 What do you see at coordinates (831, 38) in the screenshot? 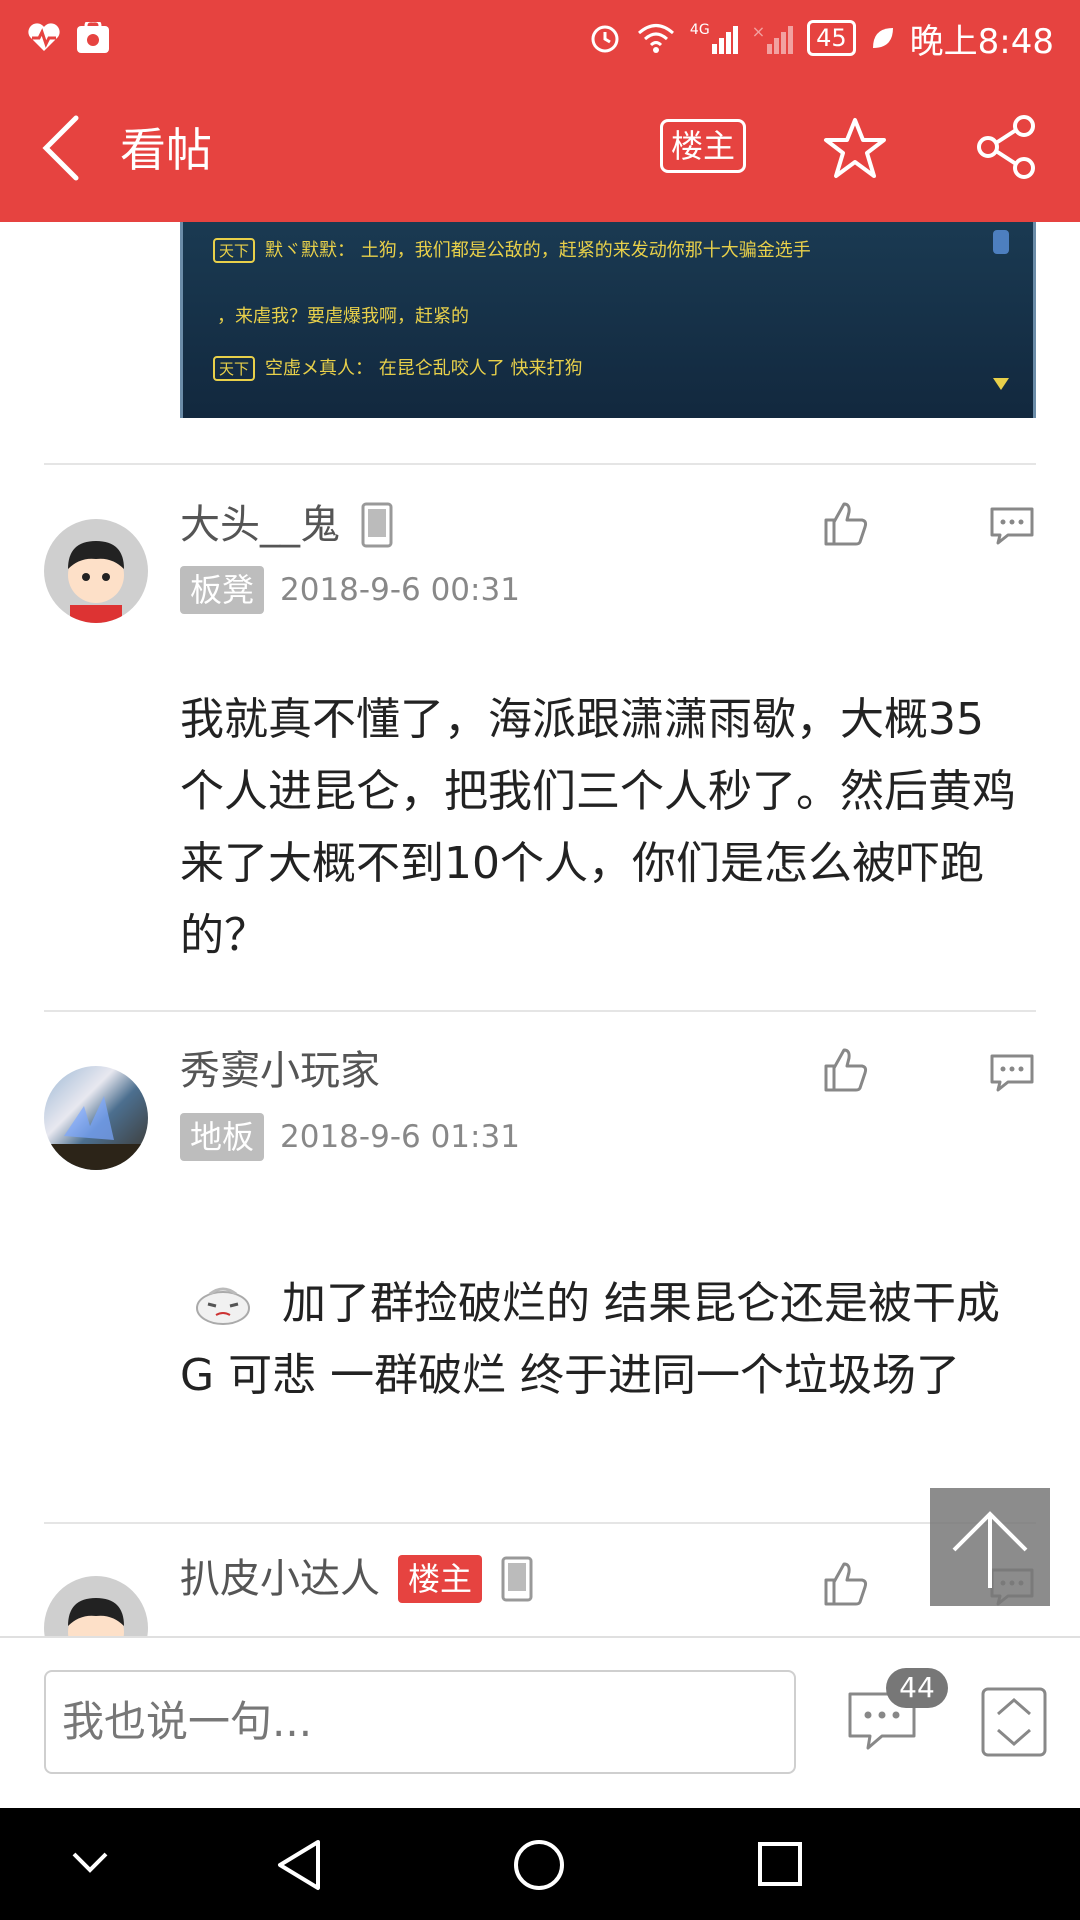
I see `battery-indicator: 45` at bounding box center [831, 38].